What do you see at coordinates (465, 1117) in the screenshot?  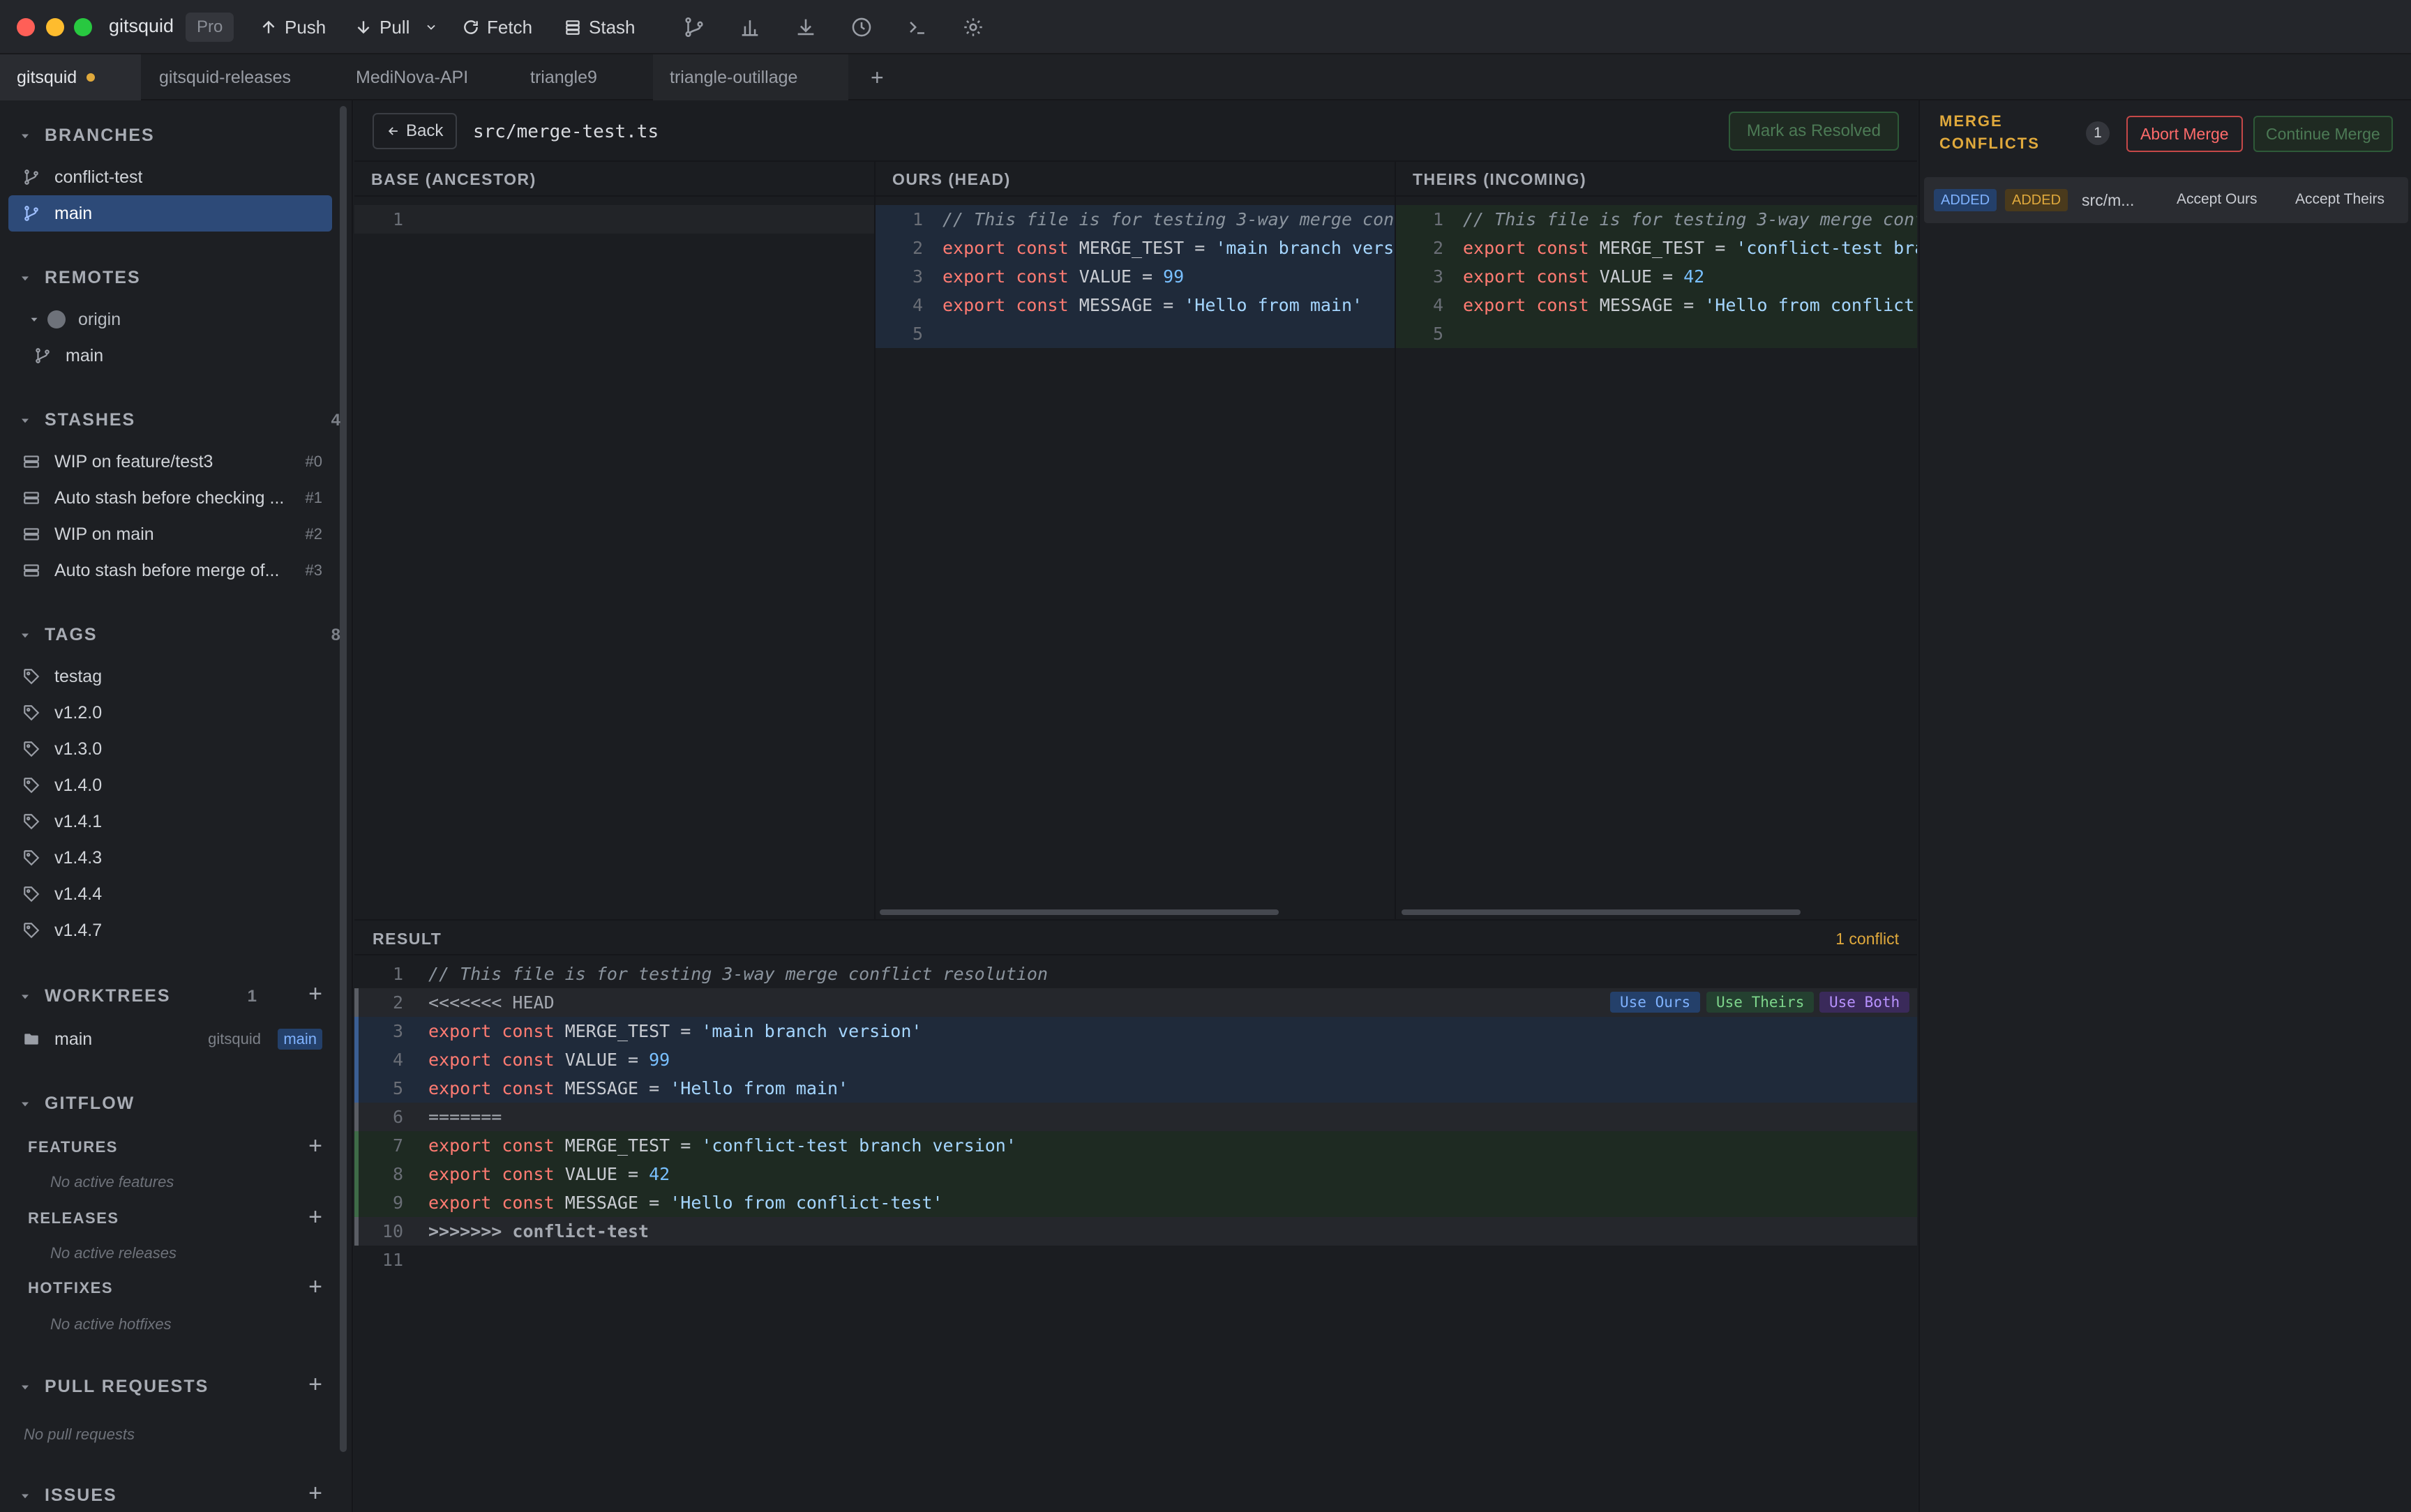 I see `code-text: =======` at bounding box center [465, 1117].